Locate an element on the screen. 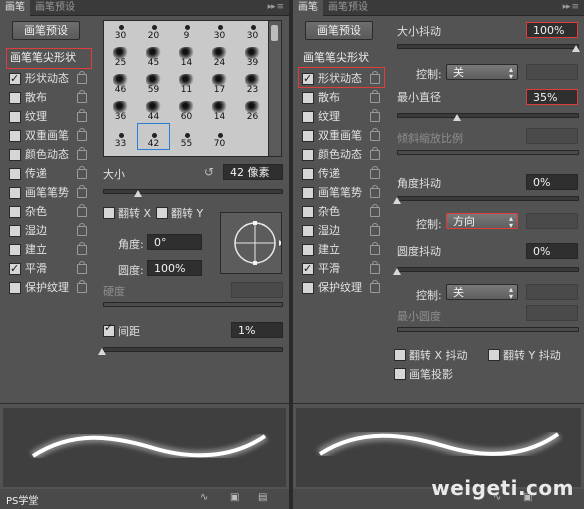 The height and width of the screenshot is (509, 584). brush-grid-scrollbar is located at coordinates (275, 88).